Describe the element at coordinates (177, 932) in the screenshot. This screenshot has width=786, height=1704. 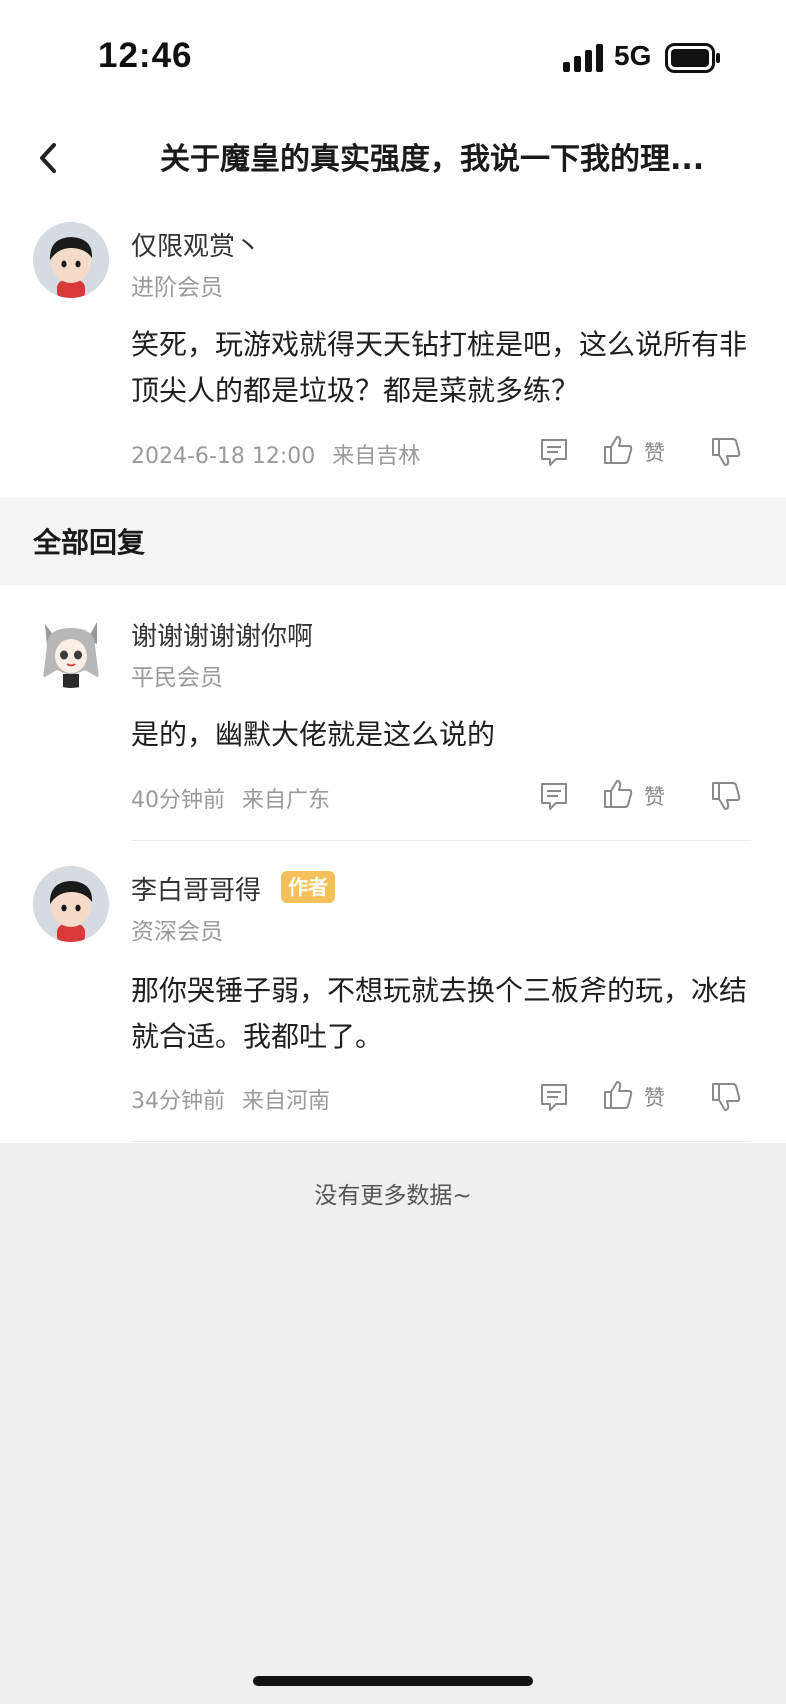
I see `member-level: 资深会员` at that location.